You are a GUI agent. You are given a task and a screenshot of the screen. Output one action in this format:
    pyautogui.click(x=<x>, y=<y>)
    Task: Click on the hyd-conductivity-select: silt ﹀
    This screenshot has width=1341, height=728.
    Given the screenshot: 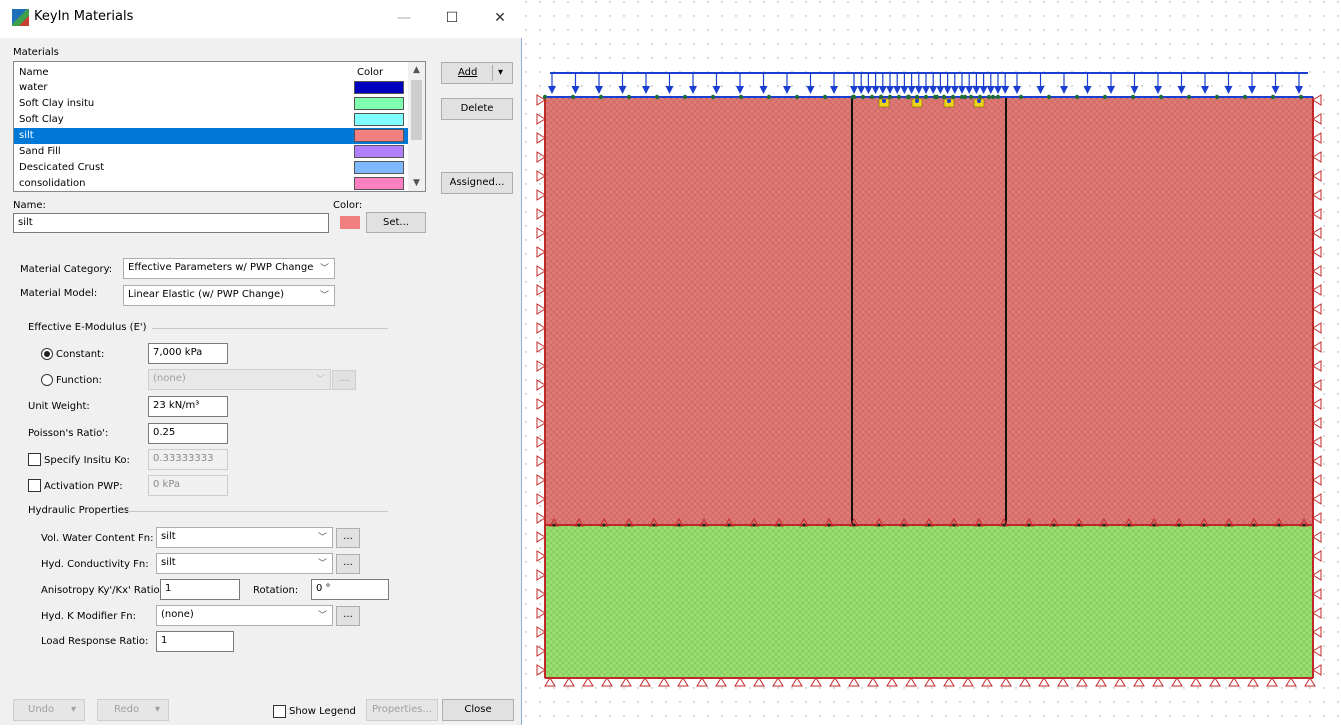 What is the action you would take?
    pyautogui.click(x=244, y=563)
    